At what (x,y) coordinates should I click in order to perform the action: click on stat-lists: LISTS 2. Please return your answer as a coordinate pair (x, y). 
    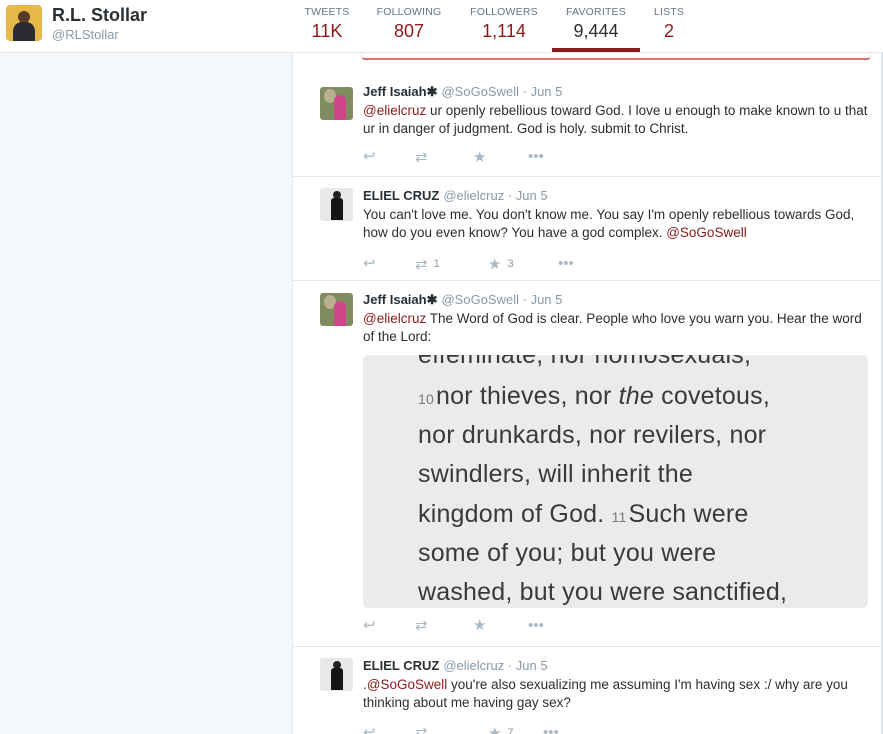
    Looking at the image, I should click on (669, 29).